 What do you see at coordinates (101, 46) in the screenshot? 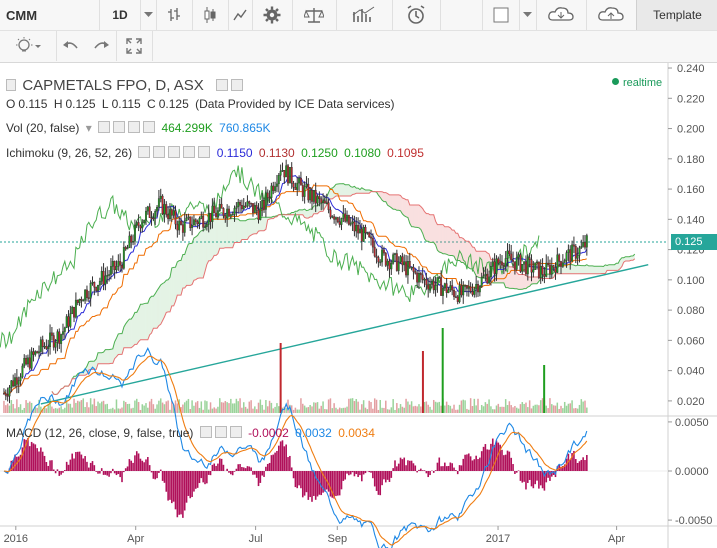
I see `redo-icon` at bounding box center [101, 46].